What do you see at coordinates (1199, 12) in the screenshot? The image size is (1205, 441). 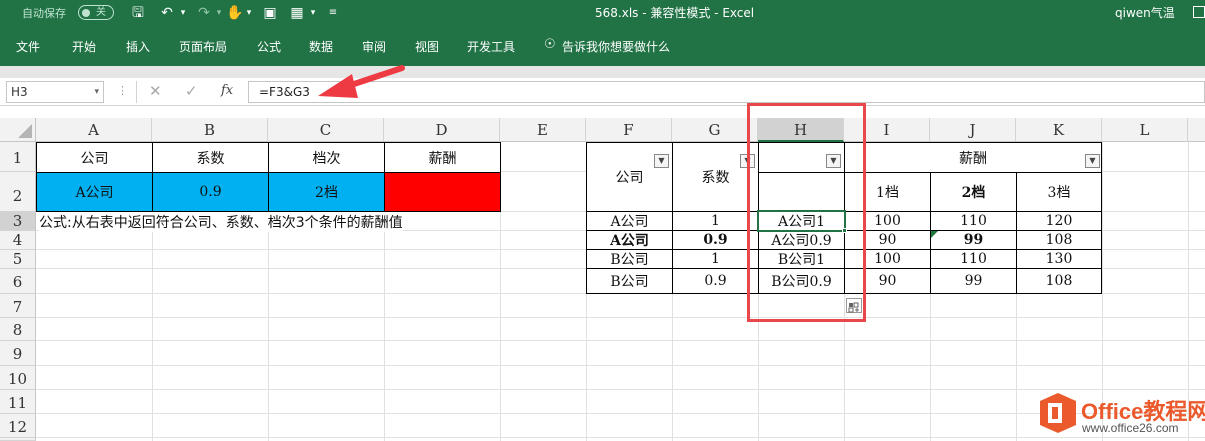 I see `ribbon-display-icon` at bounding box center [1199, 12].